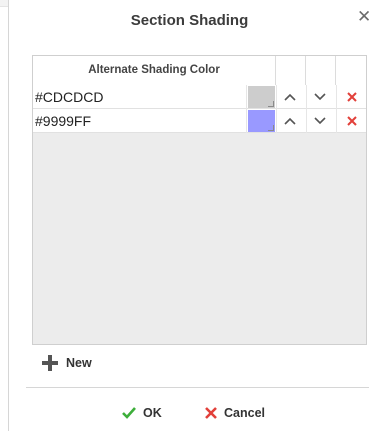 This screenshot has height=431, width=369. Describe the element at coordinates (244, 413) in the screenshot. I see `cancel-button-label: Cancel` at that location.